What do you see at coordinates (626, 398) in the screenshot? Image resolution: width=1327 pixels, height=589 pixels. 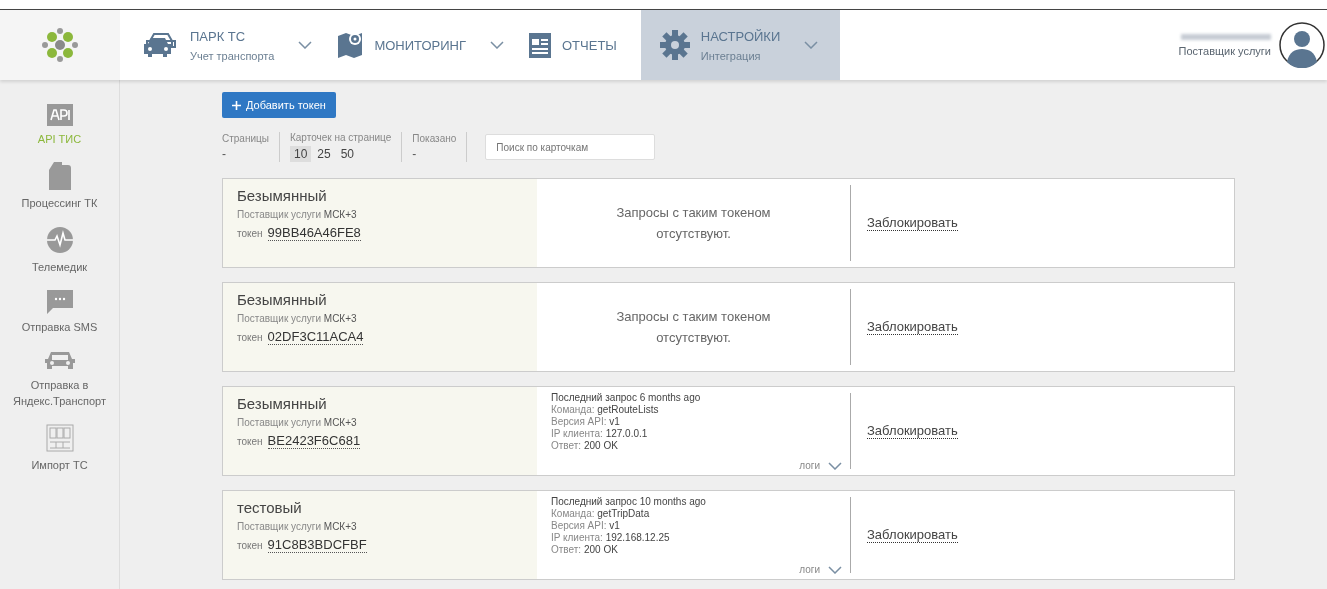 I see `request-detail: Последний запрос 6 months ago` at bounding box center [626, 398].